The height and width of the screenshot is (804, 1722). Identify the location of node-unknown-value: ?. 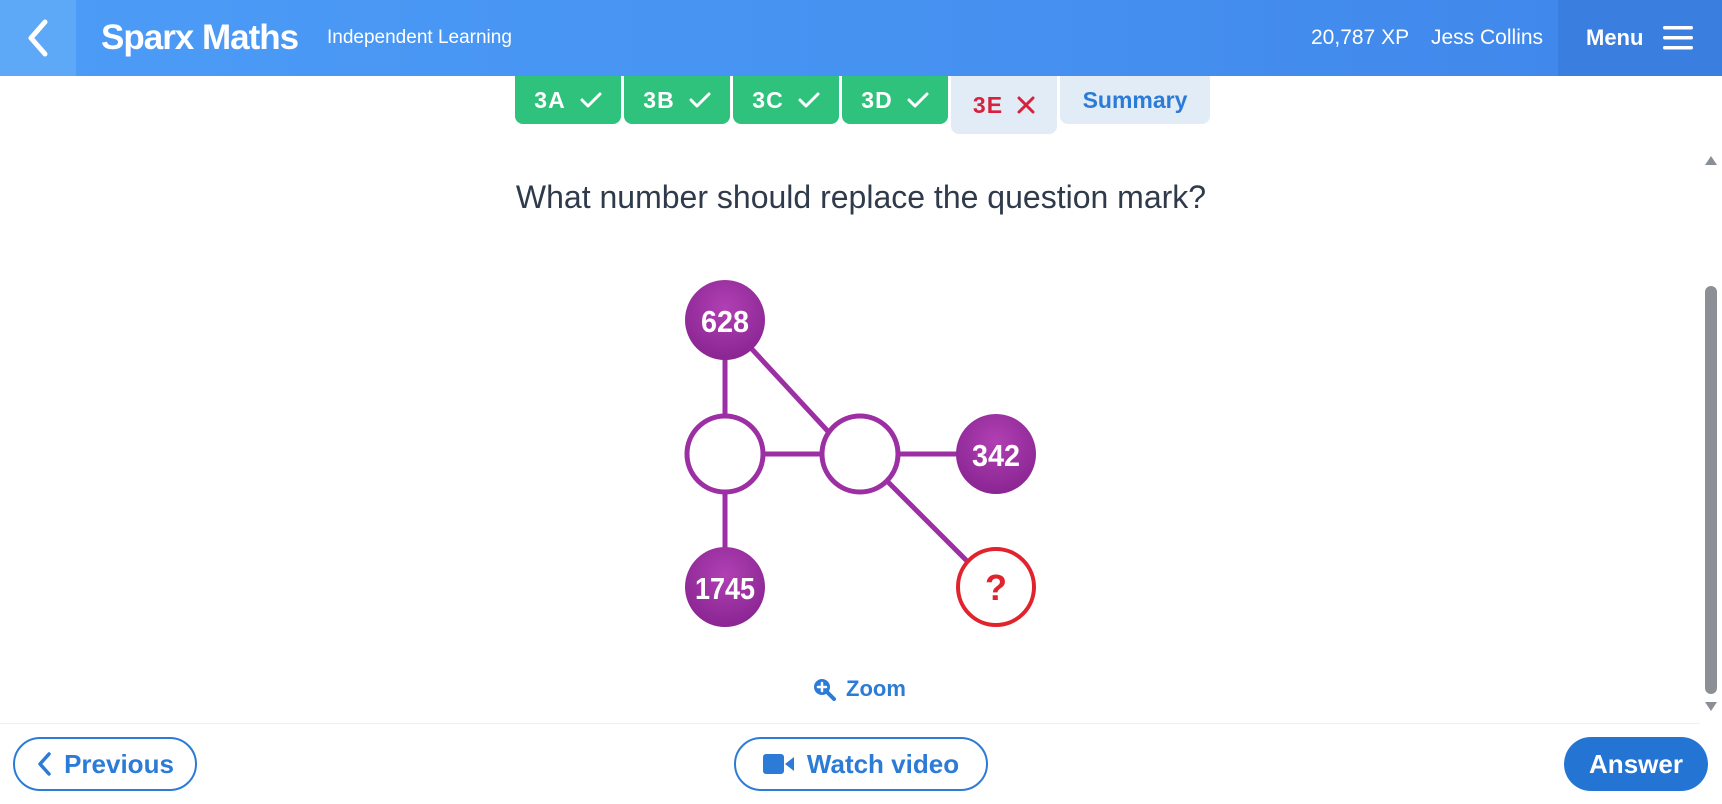
(996, 587).